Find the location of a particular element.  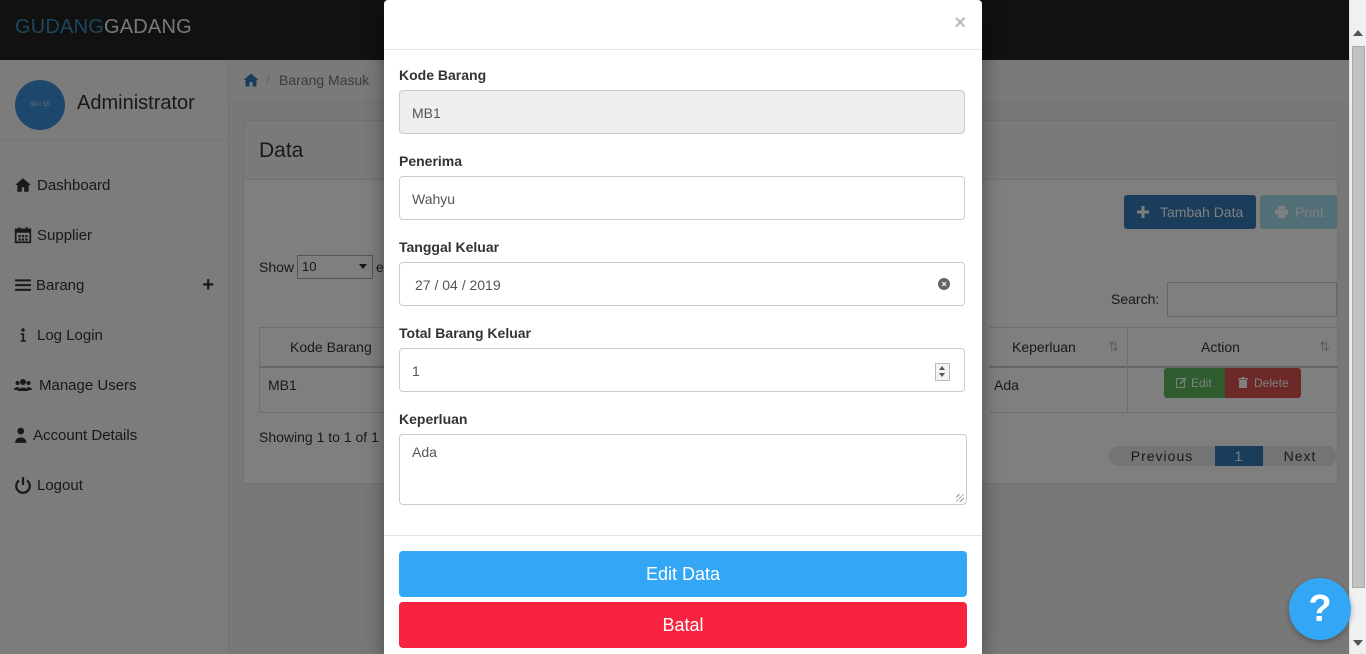

kode-barang-field: MB1 is located at coordinates (682, 112).